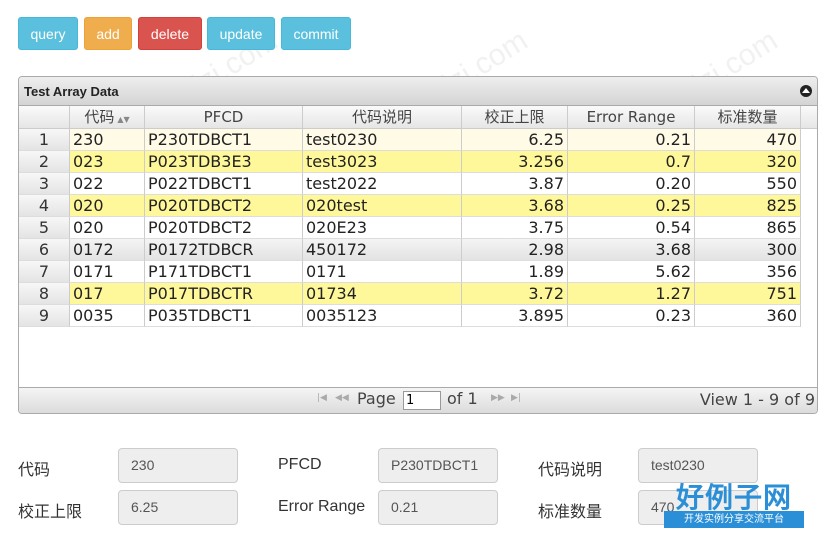  I want to click on table-row: 4 020 P020TDBCT2 020test 3.68 0.25 825, so click(410, 206).